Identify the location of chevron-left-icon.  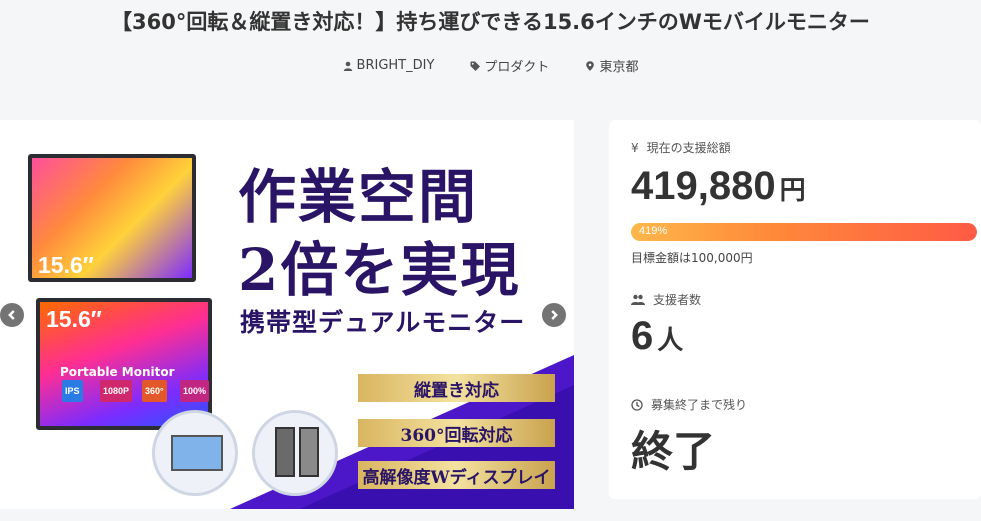
(11, 315).